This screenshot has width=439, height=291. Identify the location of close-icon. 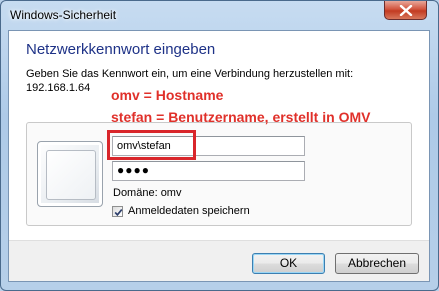
(406, 10).